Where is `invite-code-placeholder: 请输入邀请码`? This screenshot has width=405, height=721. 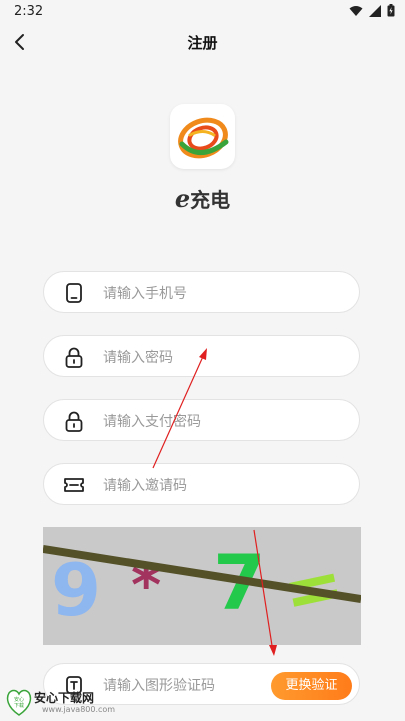 invite-code-placeholder: 请输入邀请码 is located at coordinates (145, 486).